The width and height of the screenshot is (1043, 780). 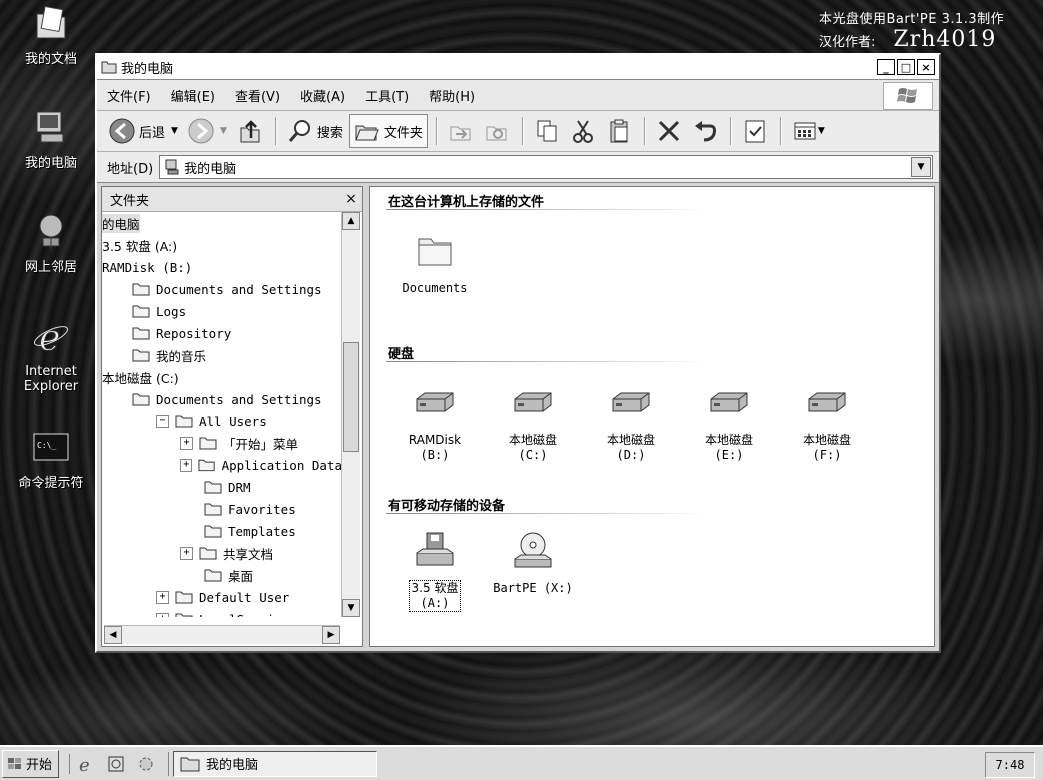 What do you see at coordinates (435, 263) in the screenshot?
I see `folder-item-documents: Documents` at bounding box center [435, 263].